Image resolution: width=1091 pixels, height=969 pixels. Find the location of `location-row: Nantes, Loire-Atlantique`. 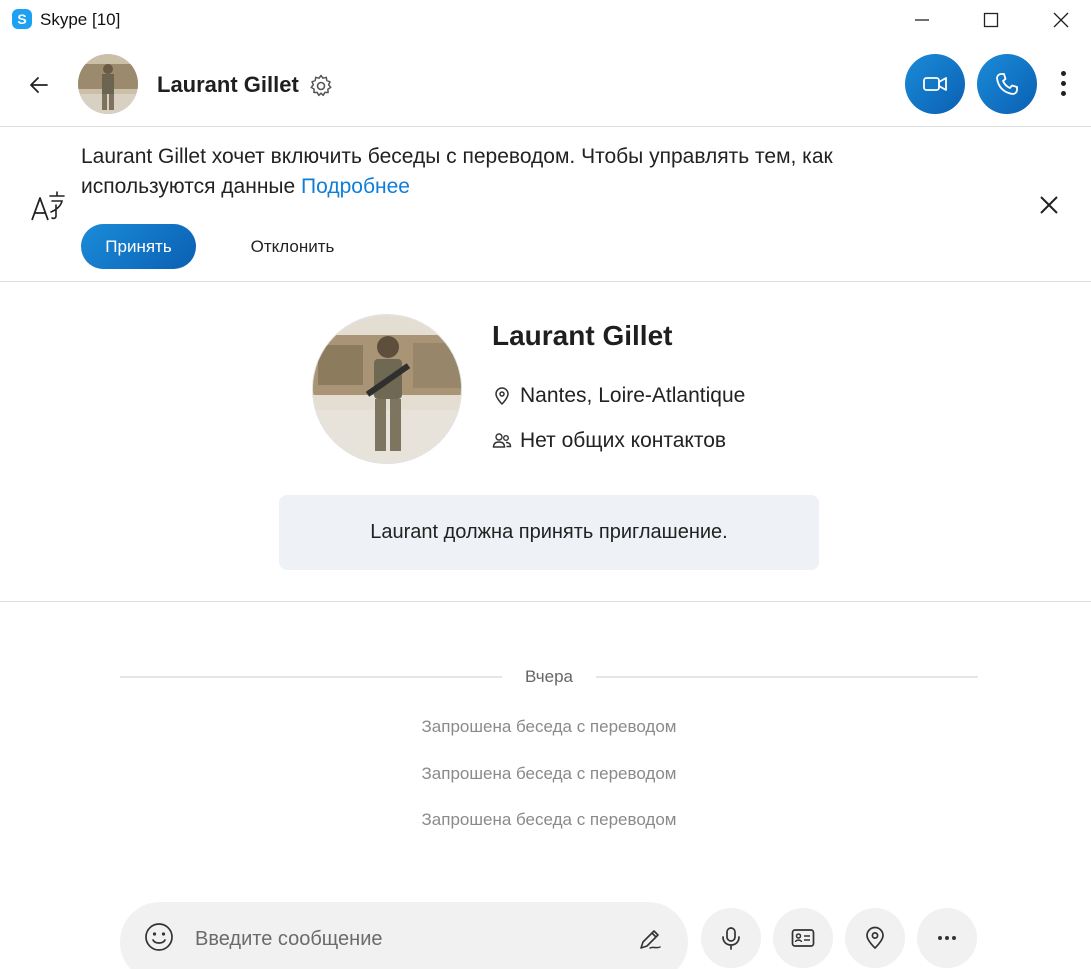

location-row: Nantes, Loire-Atlantique is located at coordinates (618, 396).